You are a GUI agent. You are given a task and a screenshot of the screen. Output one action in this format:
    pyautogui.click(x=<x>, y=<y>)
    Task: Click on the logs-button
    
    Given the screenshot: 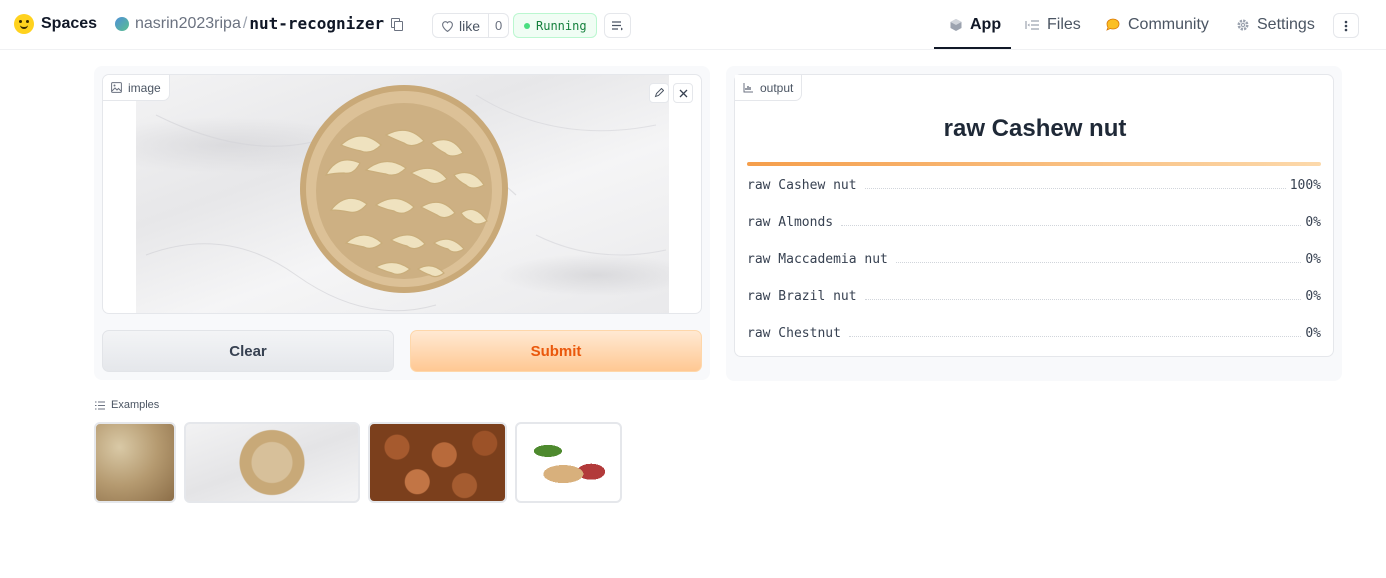 What is the action you would take?
    pyautogui.click(x=617, y=25)
    